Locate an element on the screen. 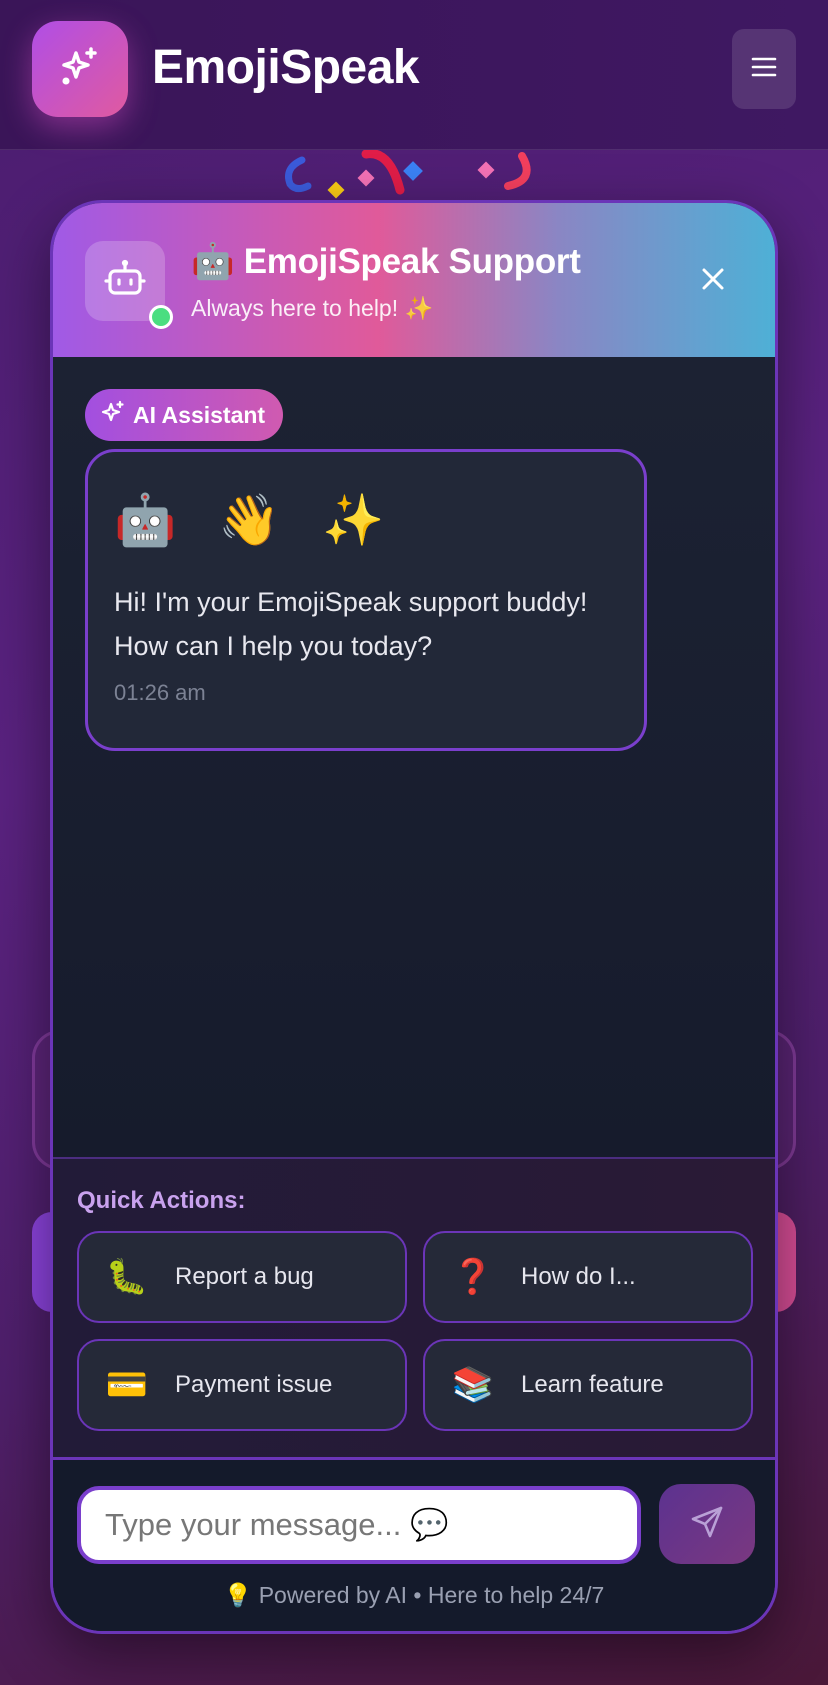 This screenshot has height=1685, width=828. quick-action-label: Payment issue is located at coordinates (254, 1384).